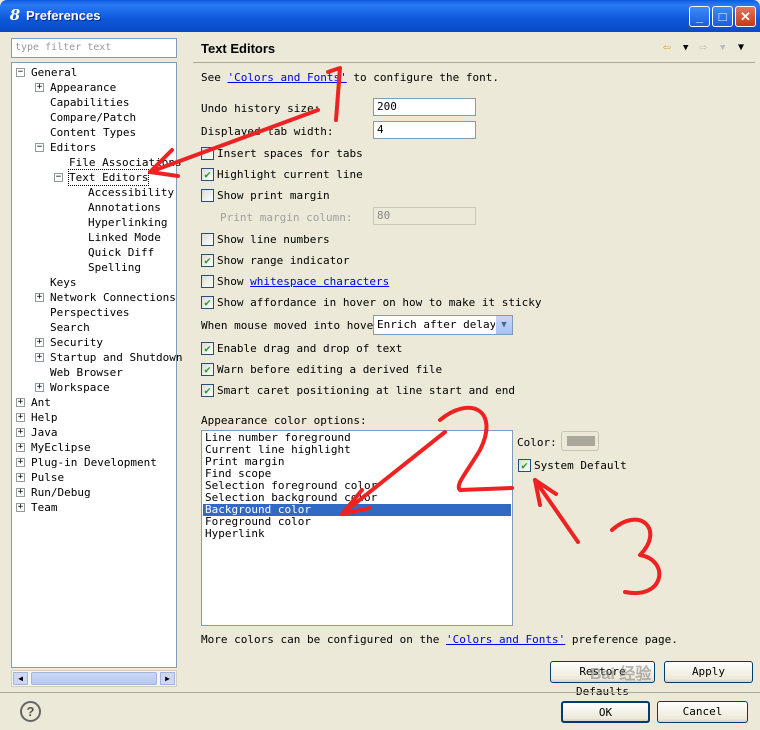 The image size is (760, 730). Describe the element at coordinates (113, 297) in the screenshot. I see `tree-item-network-connections: Network Connections` at that location.